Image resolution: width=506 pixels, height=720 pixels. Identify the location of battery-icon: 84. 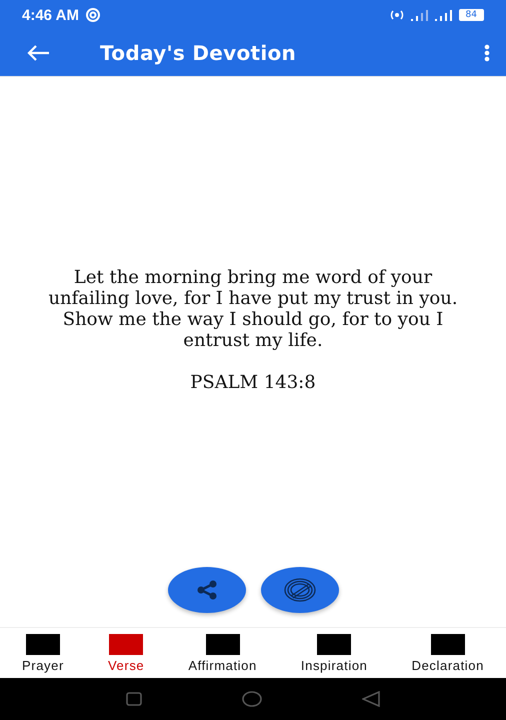
(471, 15).